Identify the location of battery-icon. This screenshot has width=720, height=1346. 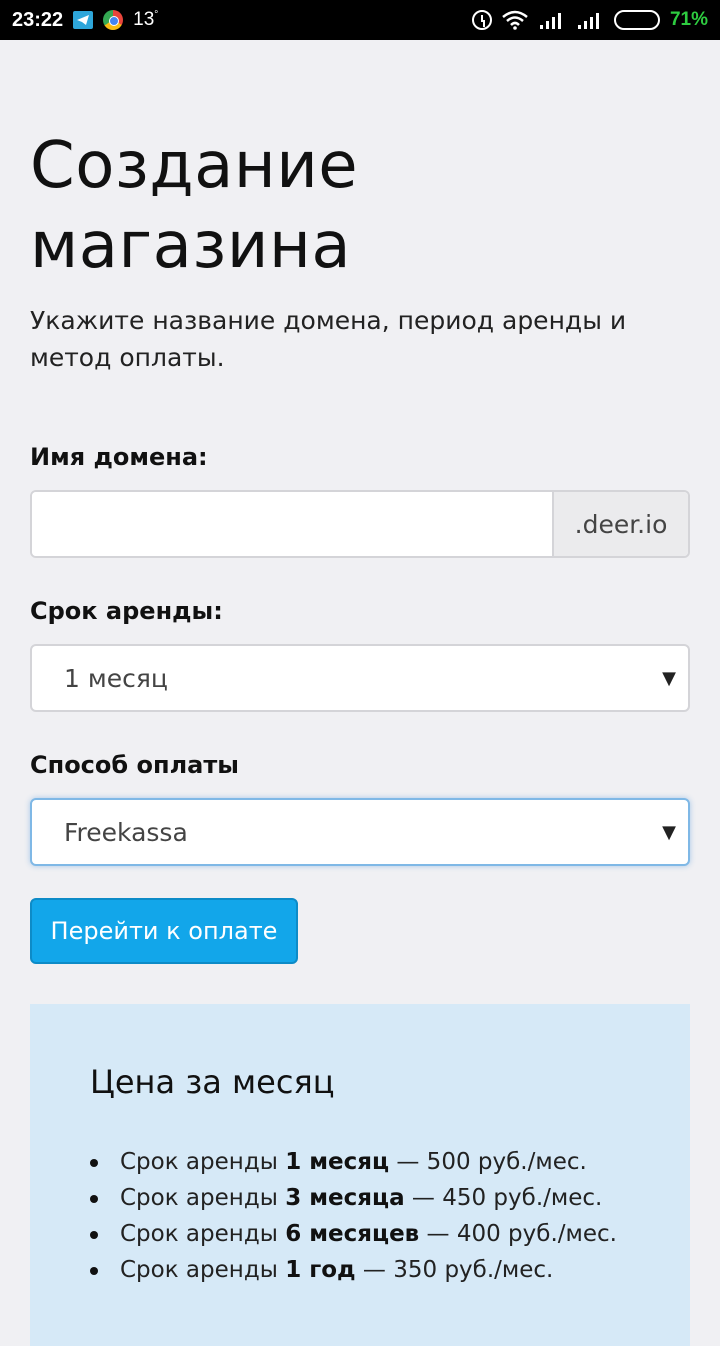
(636, 20).